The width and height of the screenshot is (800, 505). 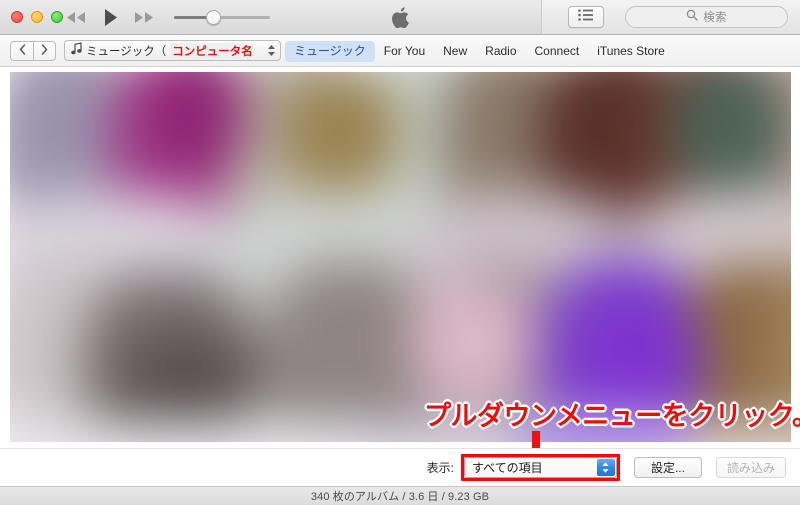 I want to click on search-icon, so click(x=692, y=17).